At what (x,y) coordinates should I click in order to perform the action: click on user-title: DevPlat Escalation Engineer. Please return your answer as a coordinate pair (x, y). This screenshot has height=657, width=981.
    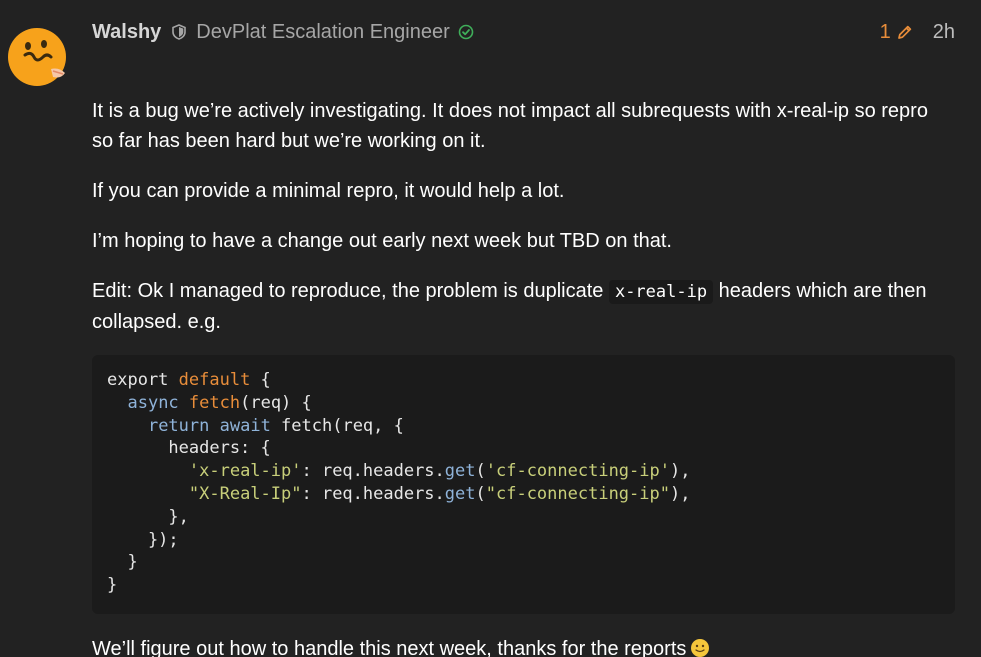
    Looking at the image, I should click on (323, 31).